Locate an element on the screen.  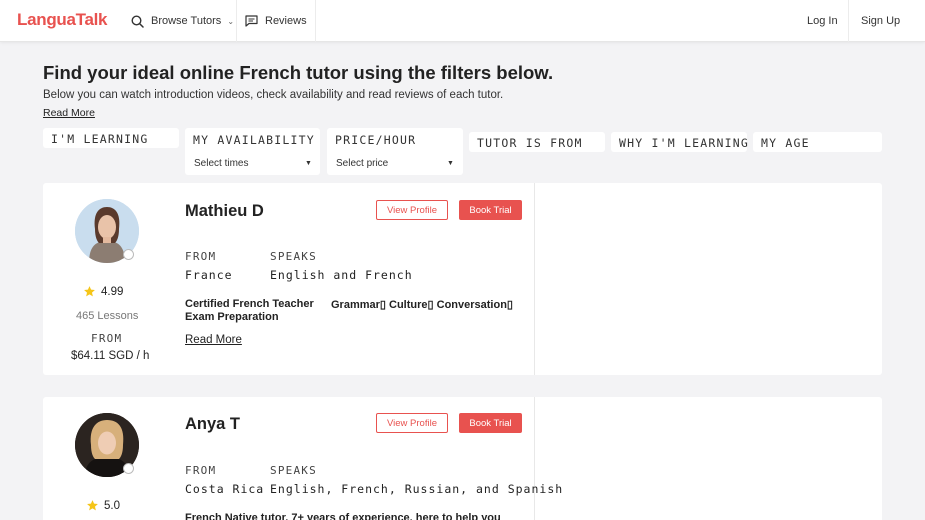
filter-label: PRICE/HOUR is located at coordinates (376, 140).